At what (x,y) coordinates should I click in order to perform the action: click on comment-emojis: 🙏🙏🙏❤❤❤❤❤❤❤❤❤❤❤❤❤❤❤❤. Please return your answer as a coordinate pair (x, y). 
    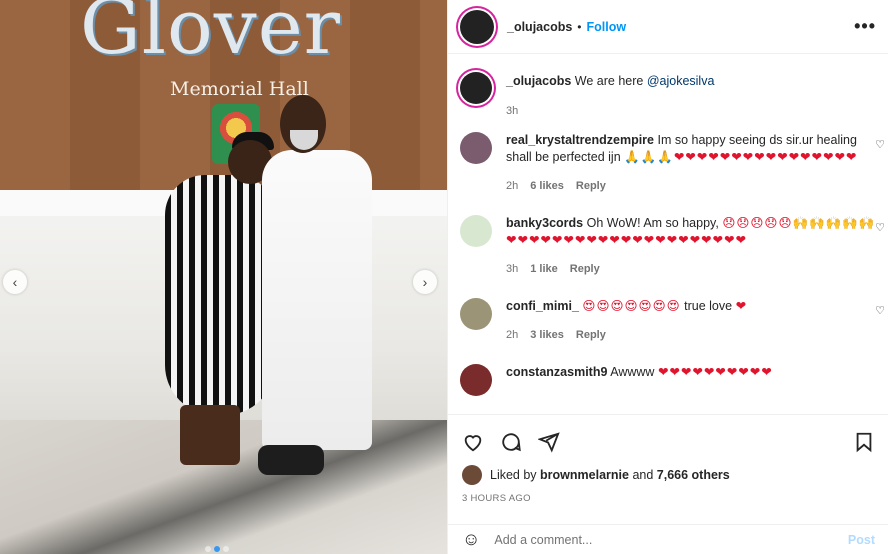
    Looking at the image, I should click on (741, 157).